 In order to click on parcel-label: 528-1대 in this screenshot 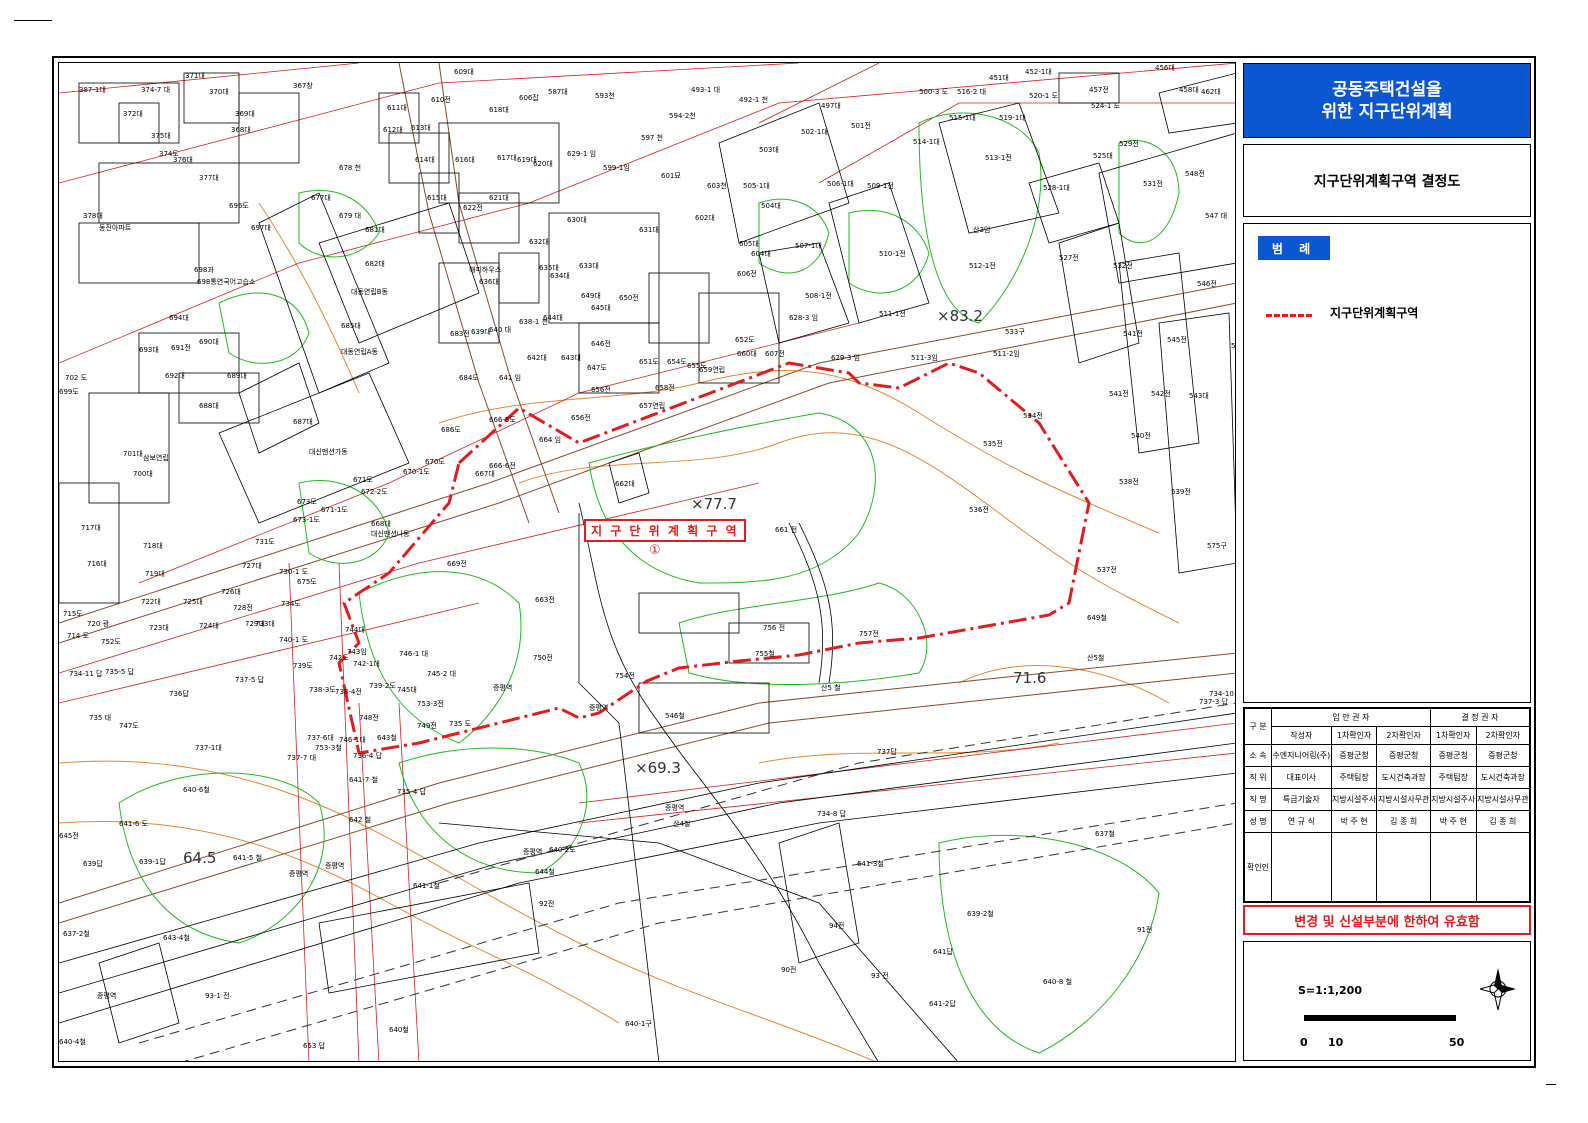, I will do `click(1056, 188)`.